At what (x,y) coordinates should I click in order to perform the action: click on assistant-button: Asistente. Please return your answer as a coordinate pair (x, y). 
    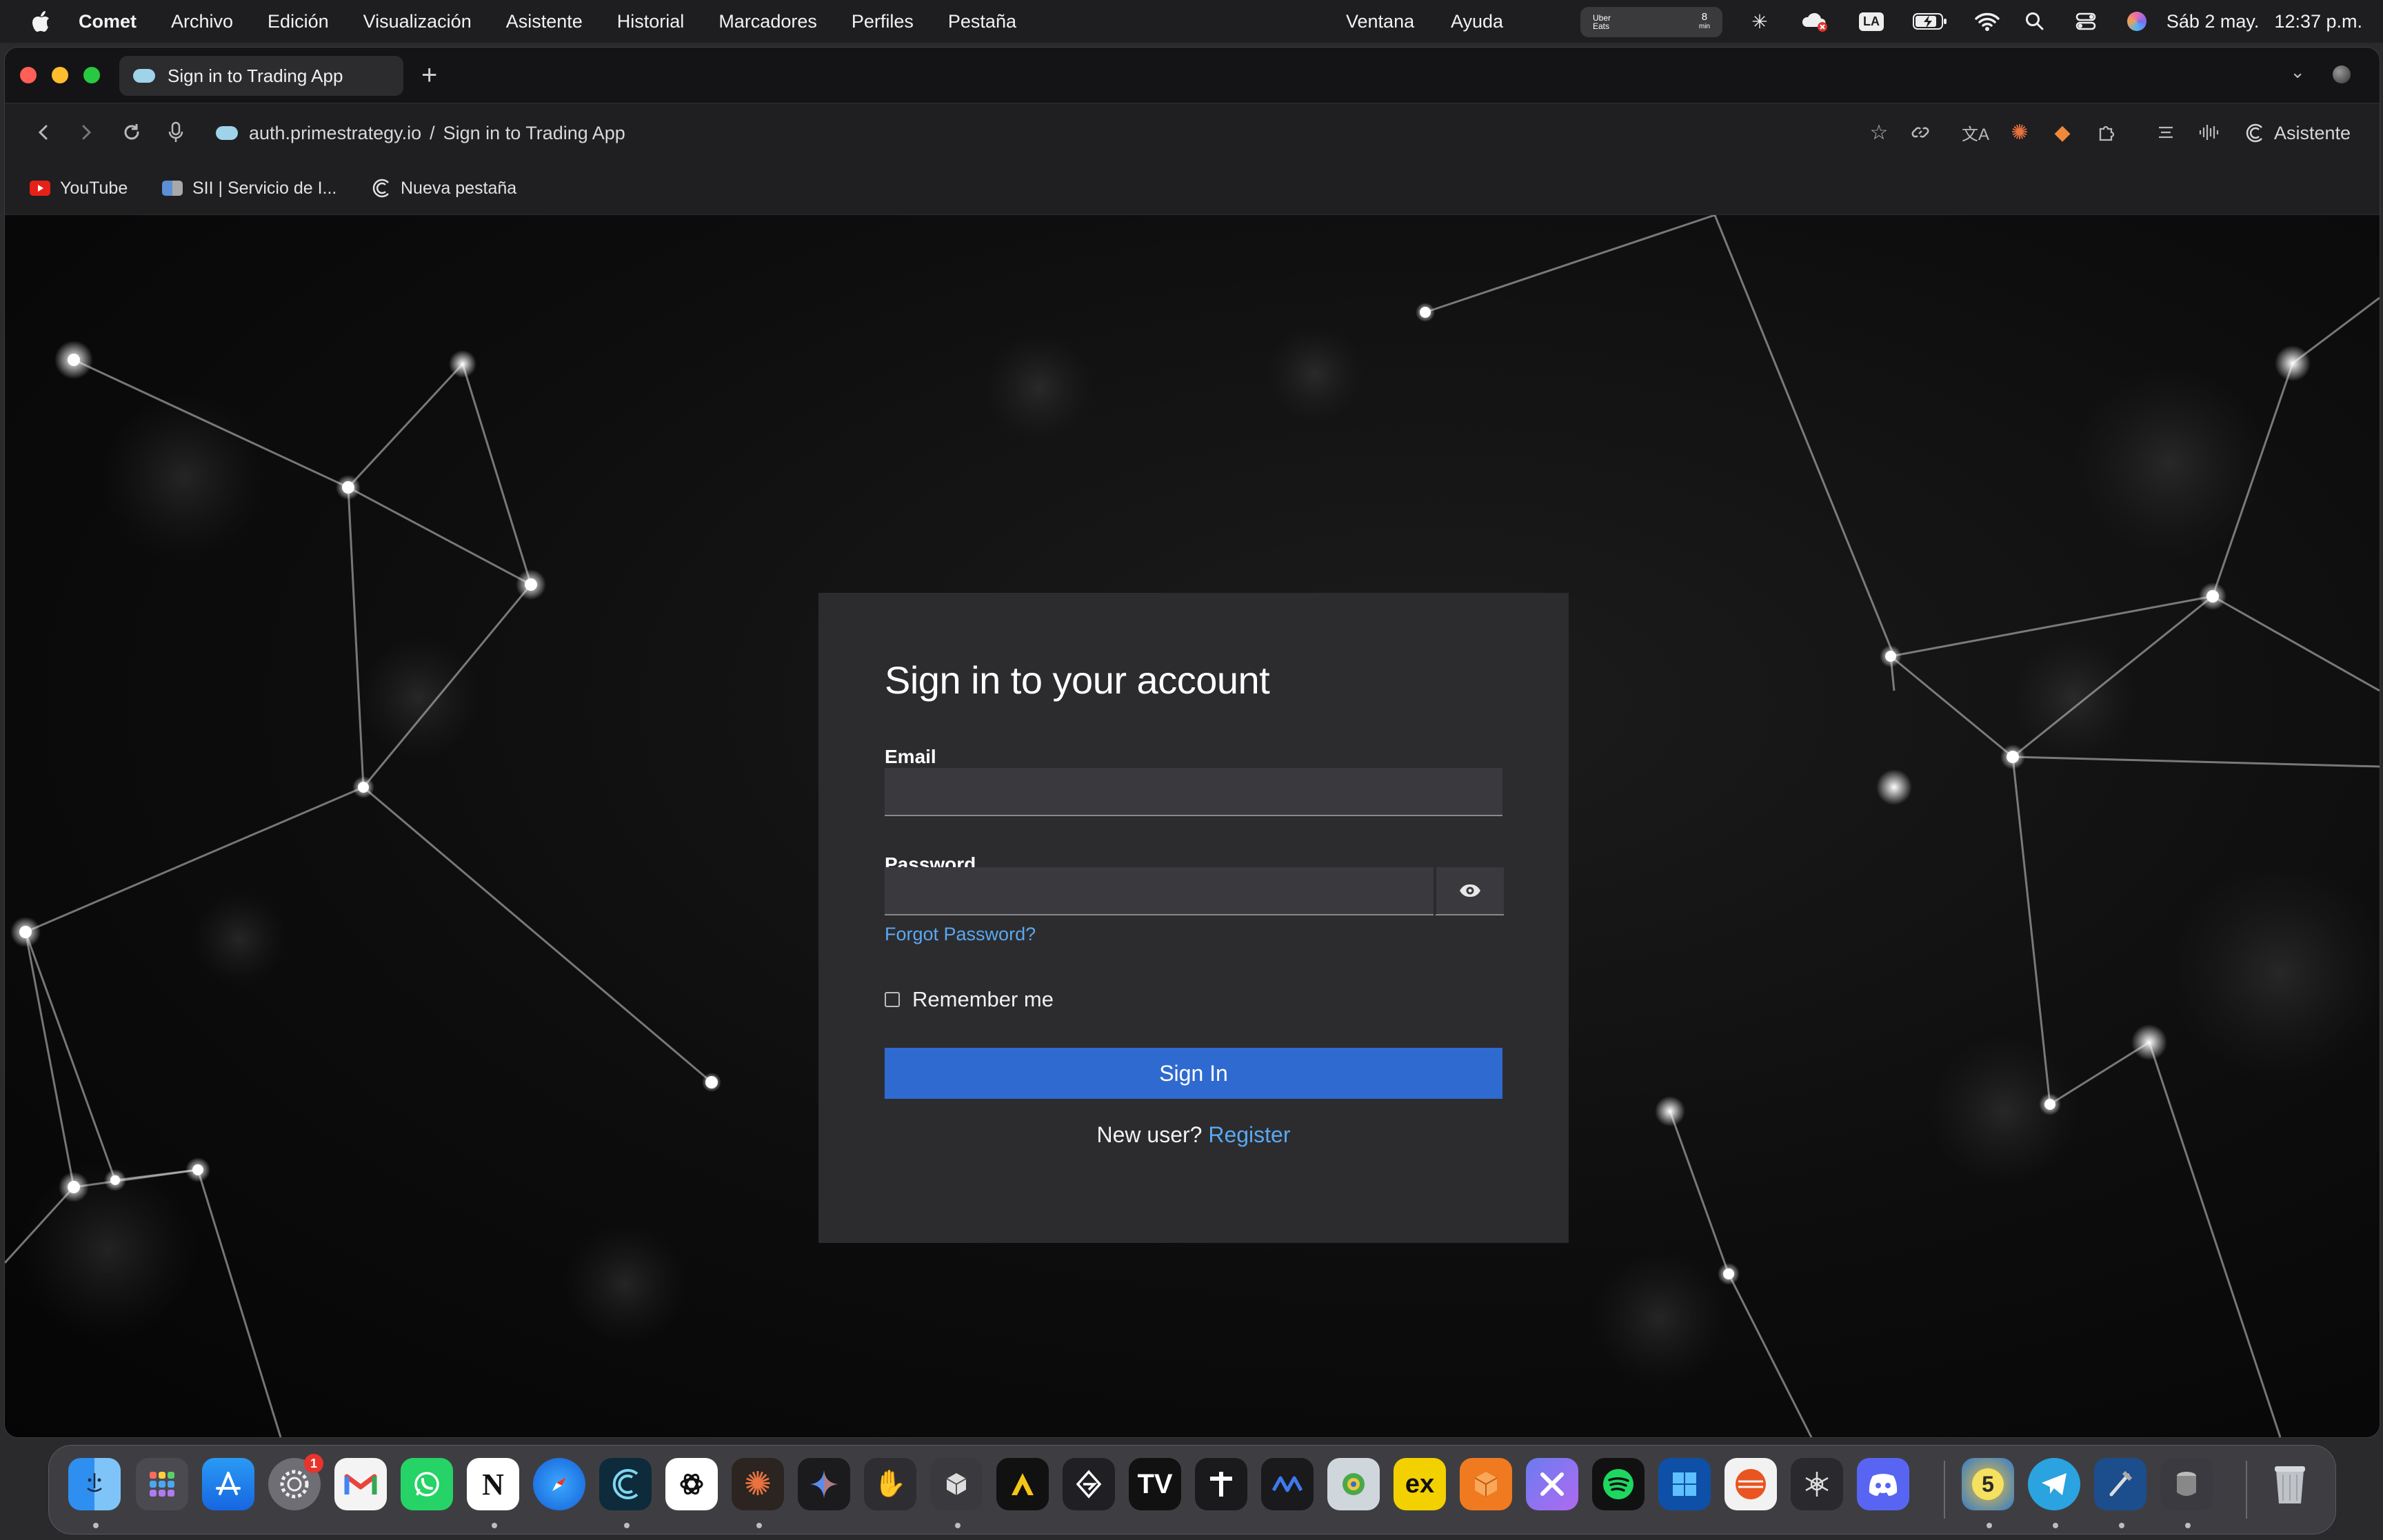
    Looking at the image, I should click on (2298, 133).